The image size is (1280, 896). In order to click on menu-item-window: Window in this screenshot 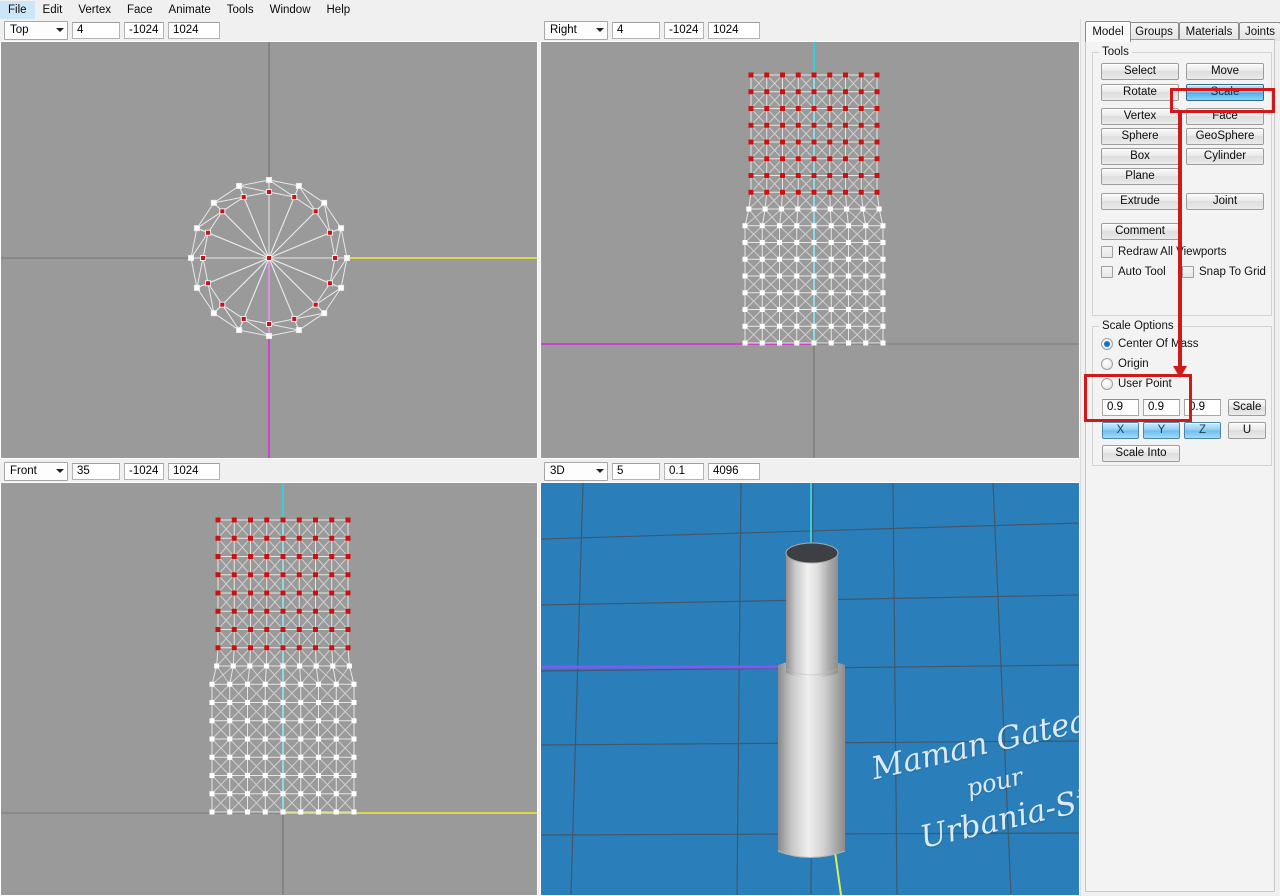, I will do `click(290, 10)`.